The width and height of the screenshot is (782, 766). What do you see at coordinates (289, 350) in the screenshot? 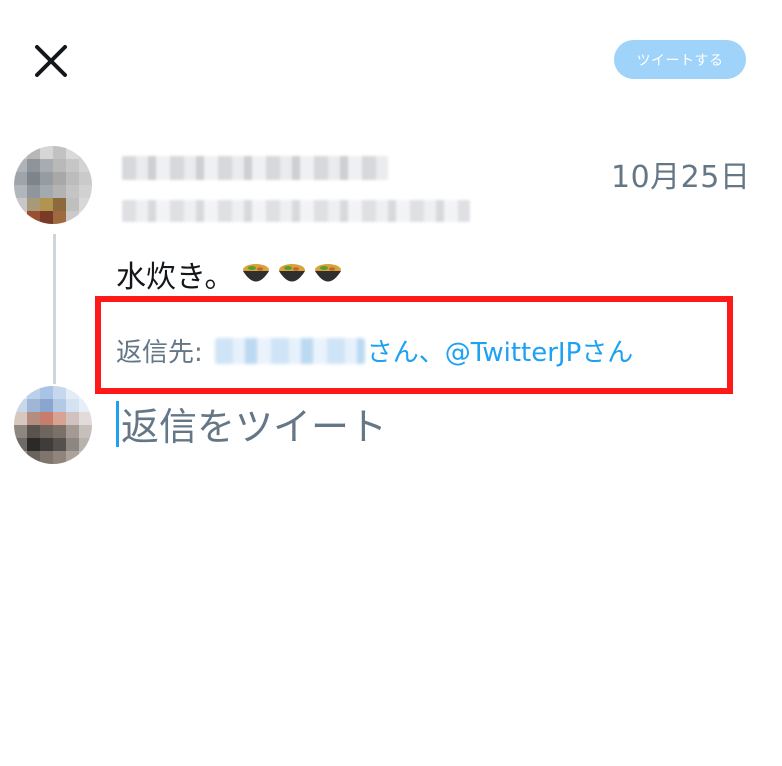
I see `reply-to-user-redacted` at bounding box center [289, 350].